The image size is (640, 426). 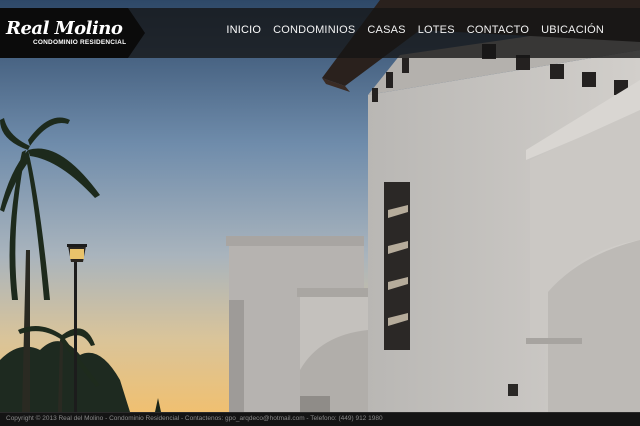 I want to click on nav-item-casas: CASAS, so click(x=386, y=30).